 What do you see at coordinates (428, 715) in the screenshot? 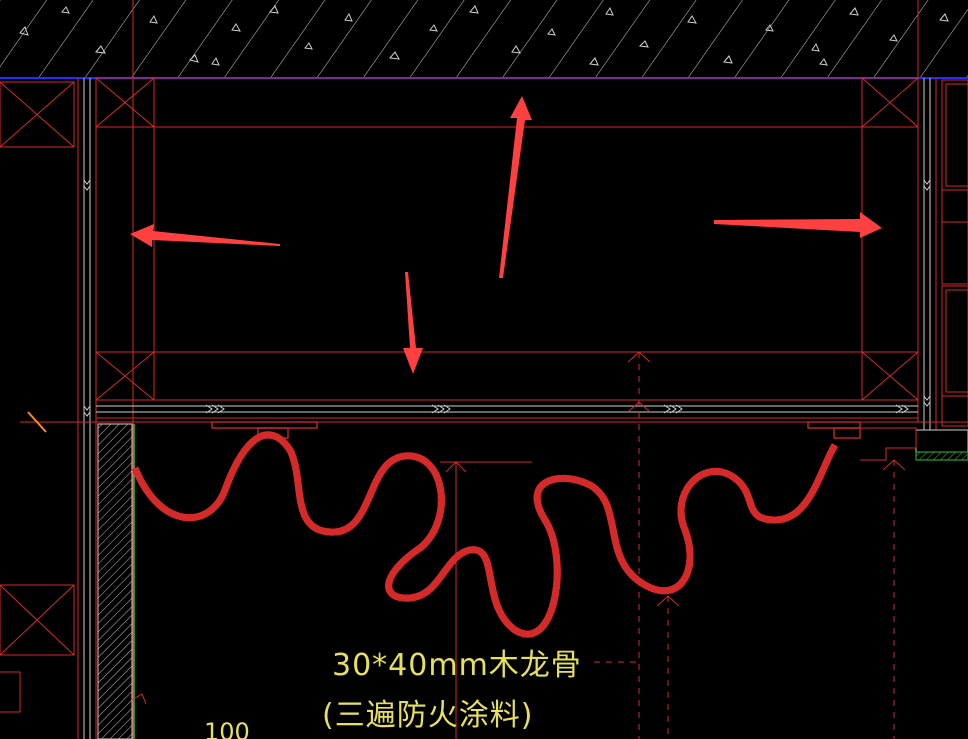
I see `annotation-line-2: (三遍防火涂料)` at bounding box center [428, 715].